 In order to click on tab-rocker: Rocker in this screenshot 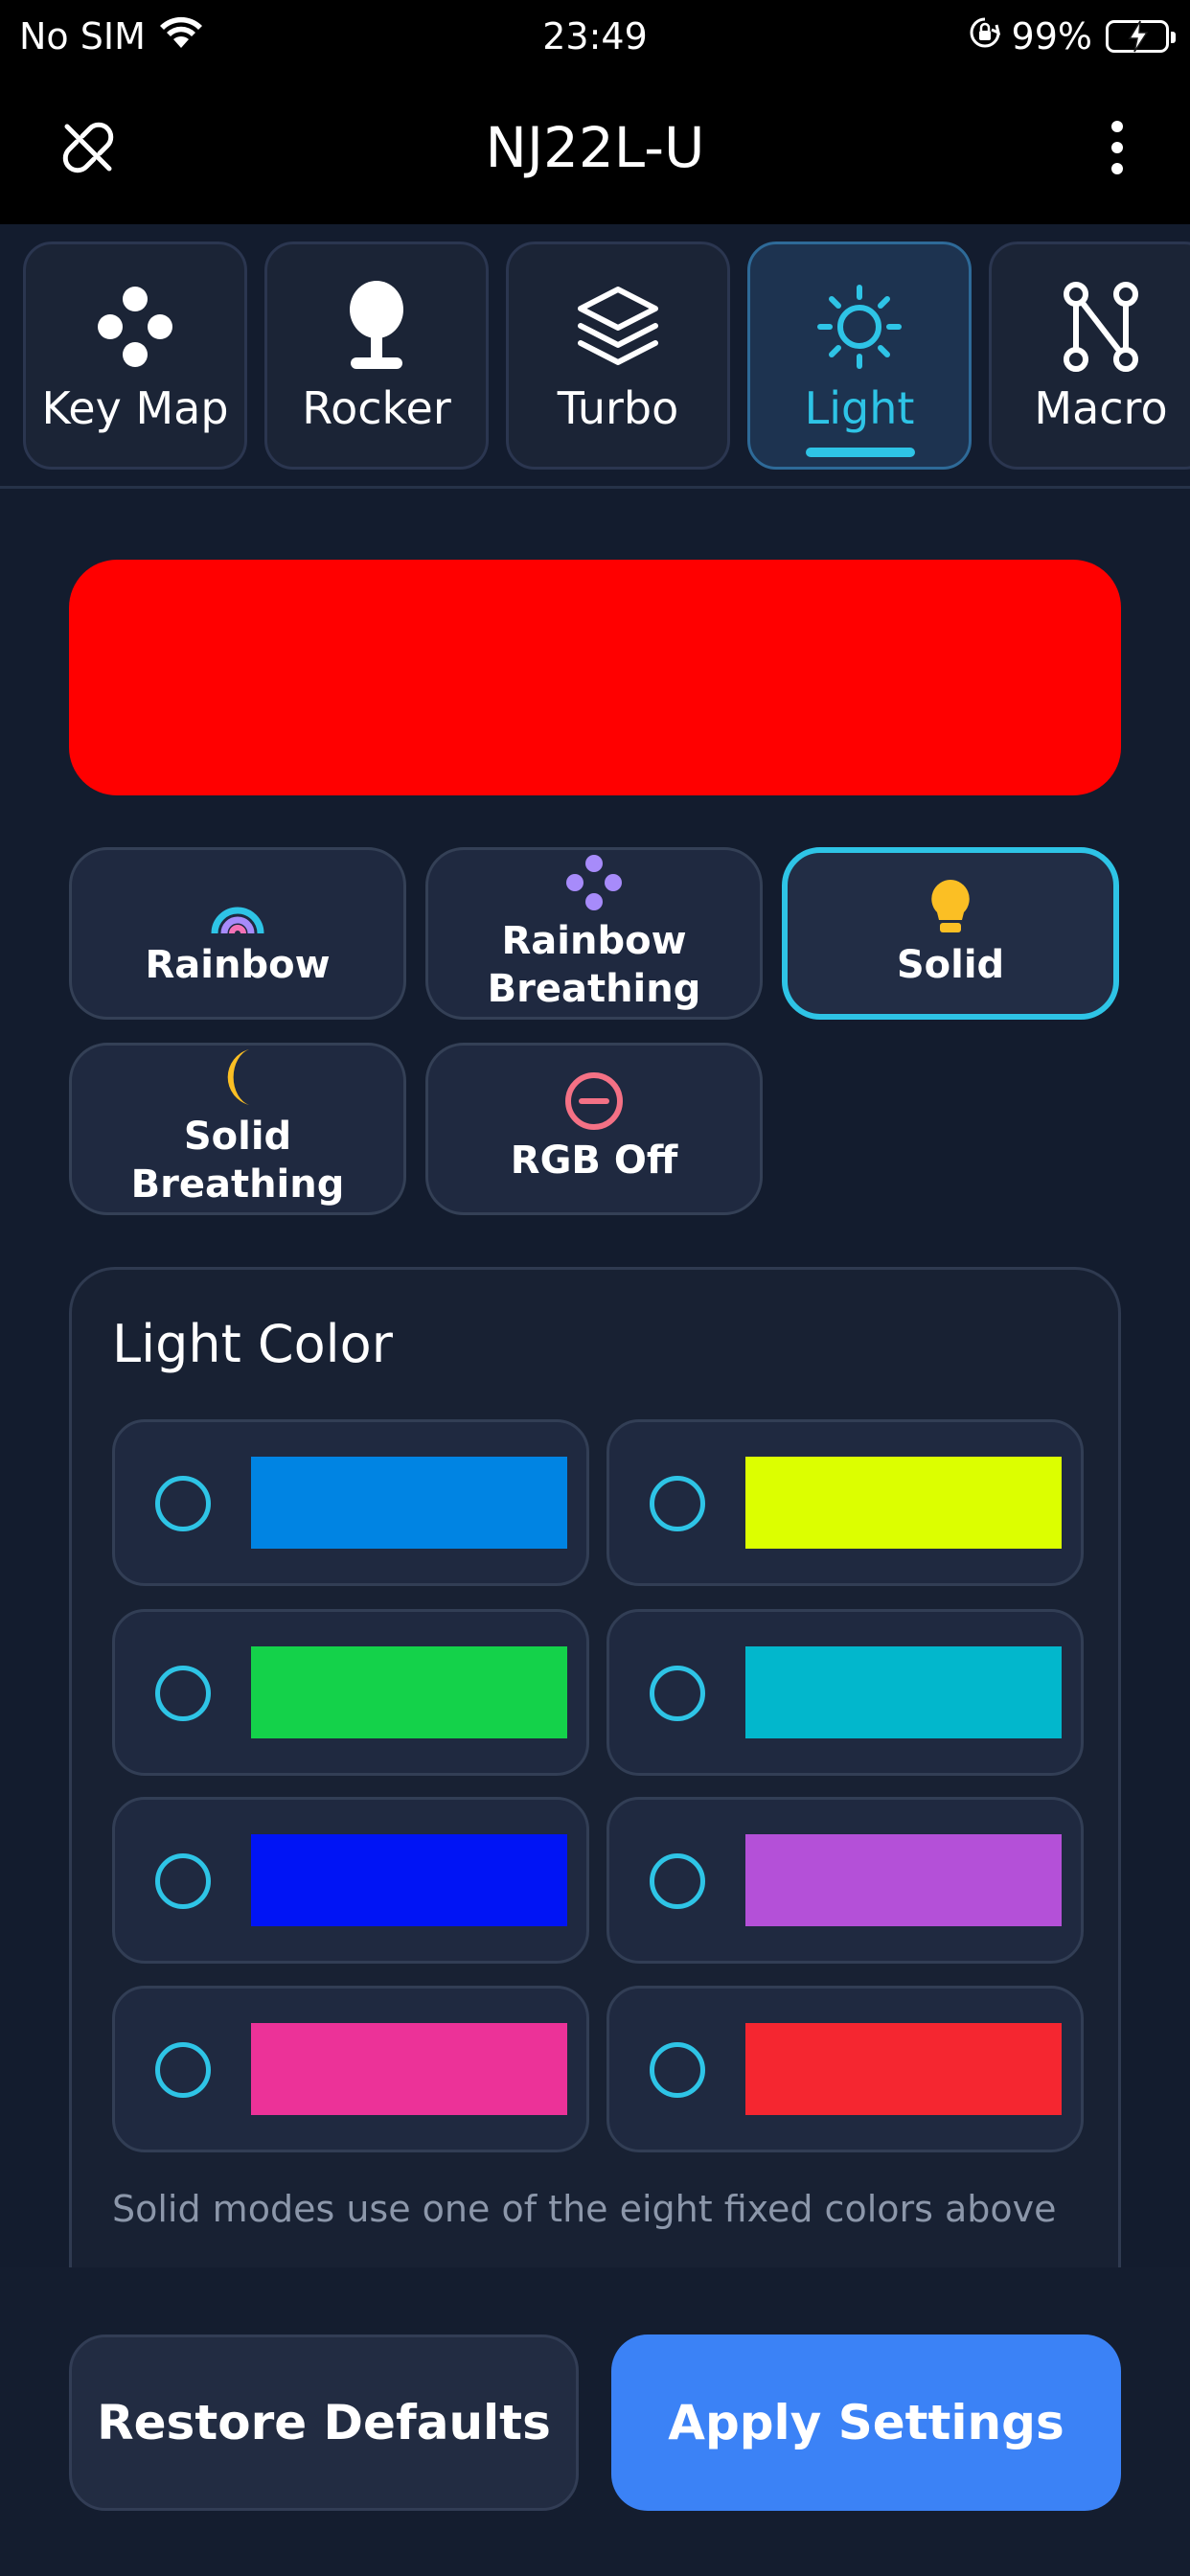, I will do `click(377, 356)`.